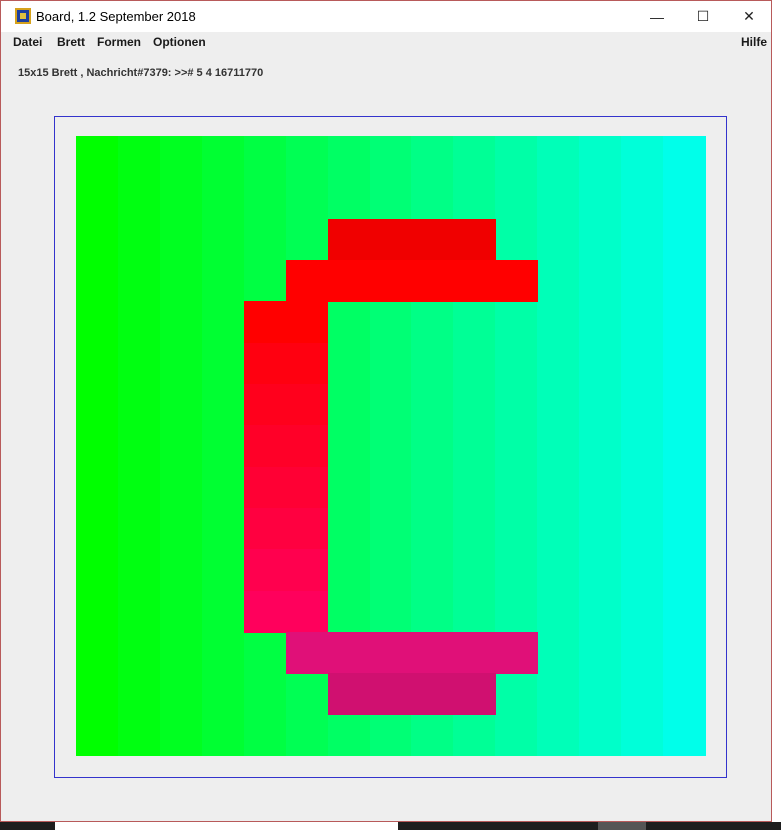 This screenshot has height=830, width=781. What do you see at coordinates (23, 16) in the screenshot?
I see `app-icon` at bounding box center [23, 16].